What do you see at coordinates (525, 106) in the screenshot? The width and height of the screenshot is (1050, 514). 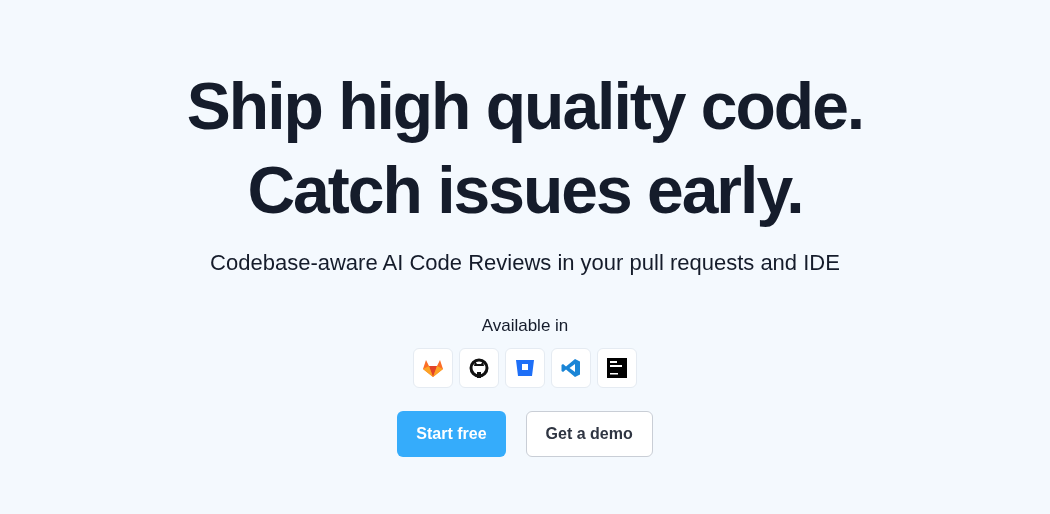 I see `headline: Ship high quality code.` at bounding box center [525, 106].